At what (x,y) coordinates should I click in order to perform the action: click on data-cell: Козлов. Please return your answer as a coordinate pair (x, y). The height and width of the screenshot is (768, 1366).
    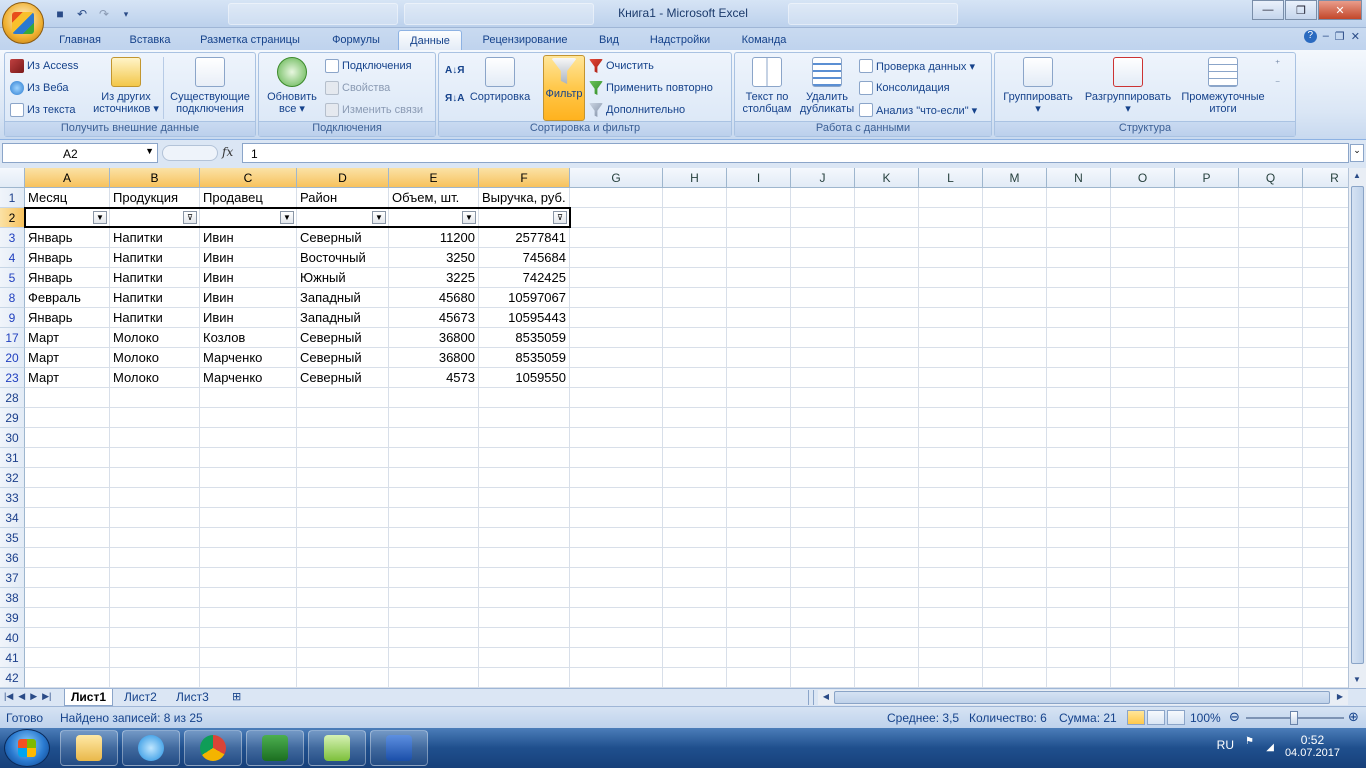
    Looking at the image, I should click on (248, 338).